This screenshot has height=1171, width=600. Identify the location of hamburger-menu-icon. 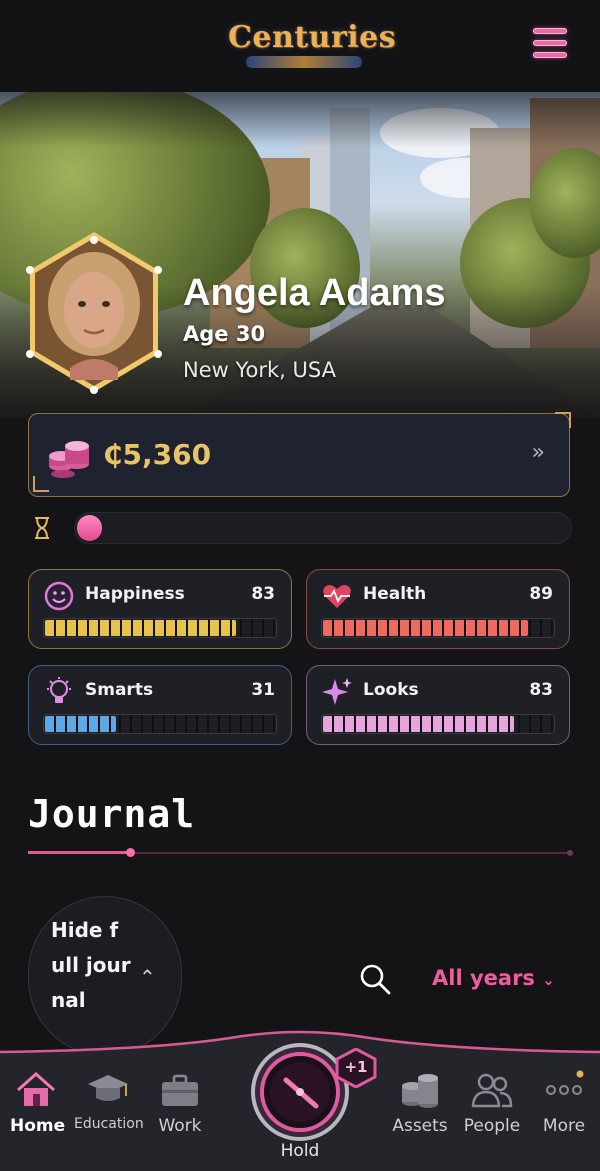
(550, 45).